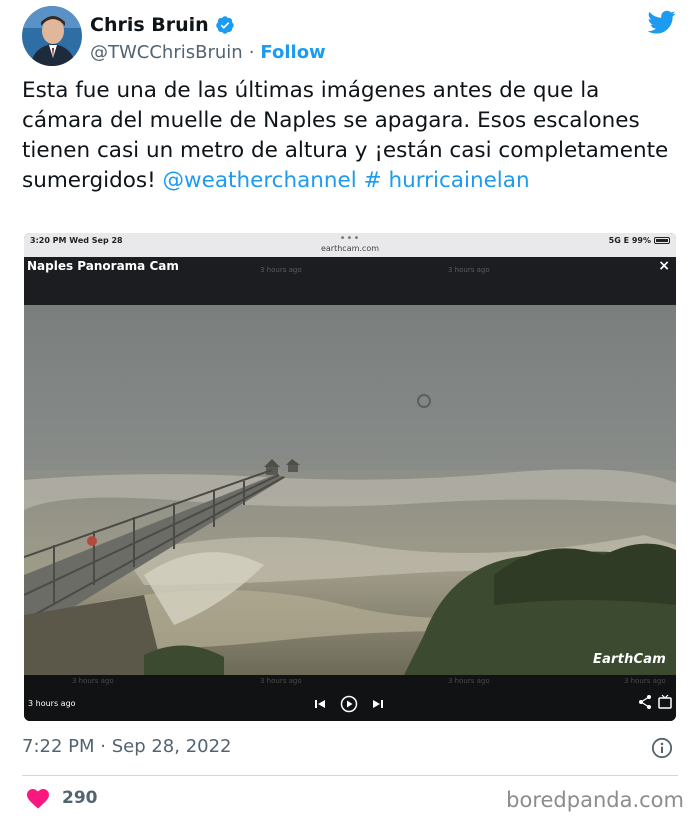 This screenshot has width=700, height=825. I want to click on divider, so click(350, 775).